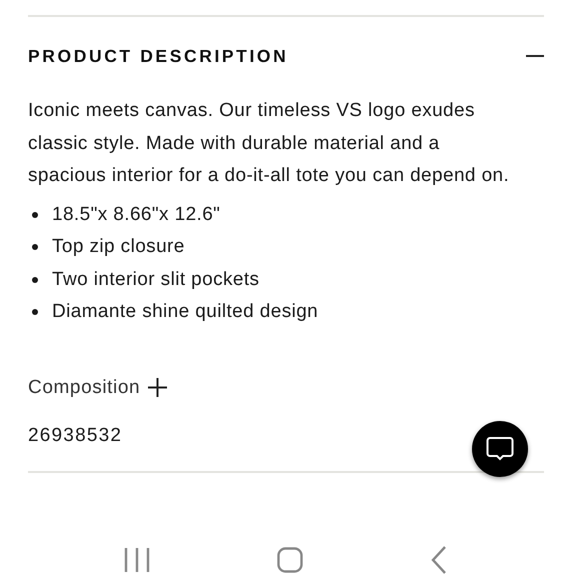 The width and height of the screenshot is (571, 580). What do you see at coordinates (158, 387) in the screenshot?
I see `plus-icon` at bounding box center [158, 387].